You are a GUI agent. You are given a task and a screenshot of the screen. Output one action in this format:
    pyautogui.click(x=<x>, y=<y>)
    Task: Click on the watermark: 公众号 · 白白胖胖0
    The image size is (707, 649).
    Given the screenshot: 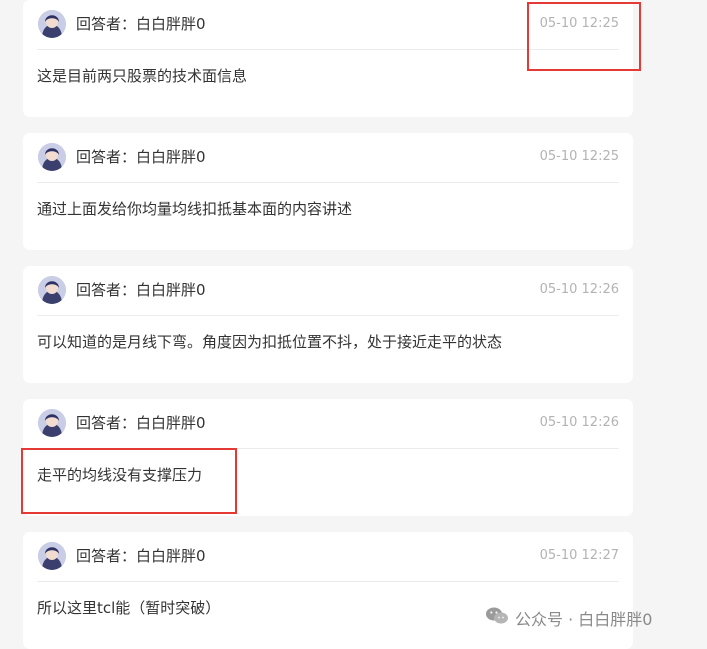 What is the action you would take?
    pyautogui.click(x=568, y=618)
    